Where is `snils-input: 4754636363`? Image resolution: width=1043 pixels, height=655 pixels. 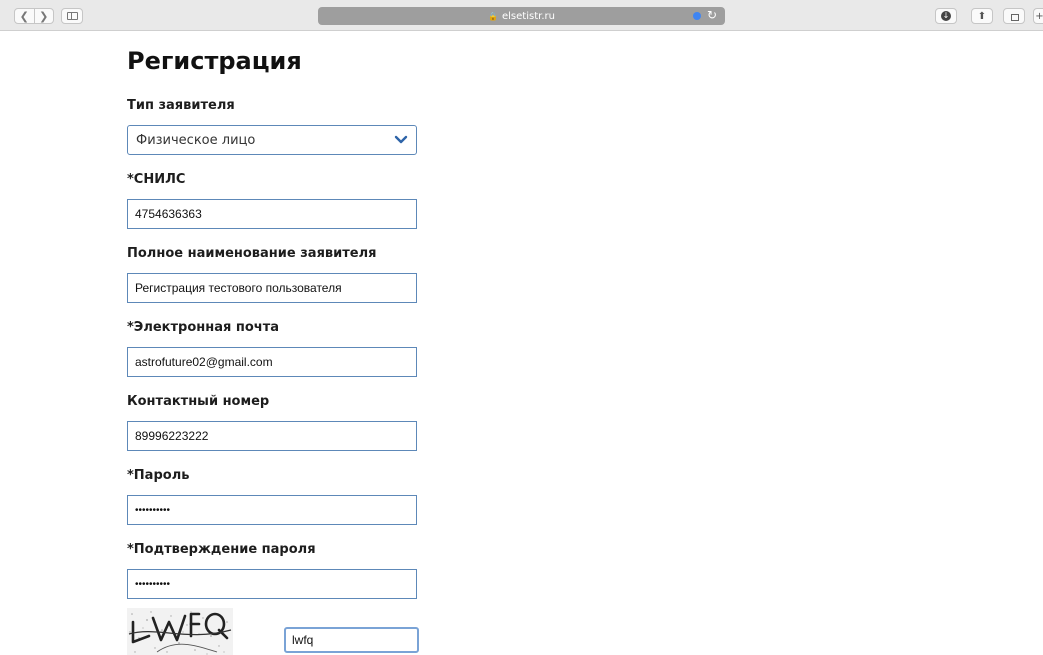 snils-input: 4754636363 is located at coordinates (272, 214).